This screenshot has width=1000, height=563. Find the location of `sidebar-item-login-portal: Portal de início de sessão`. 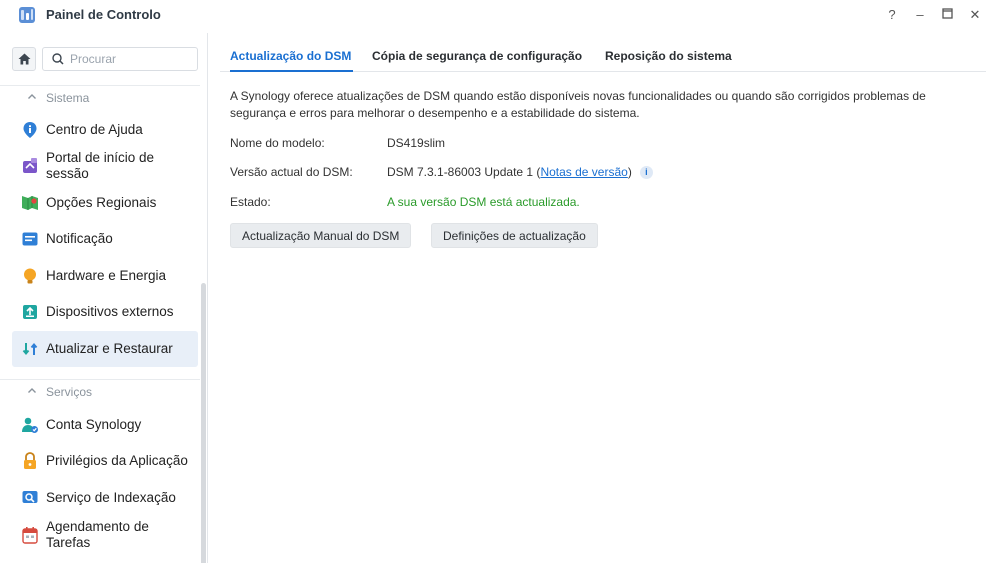

sidebar-item-login-portal: Portal de início de sessão is located at coordinates (105, 166).